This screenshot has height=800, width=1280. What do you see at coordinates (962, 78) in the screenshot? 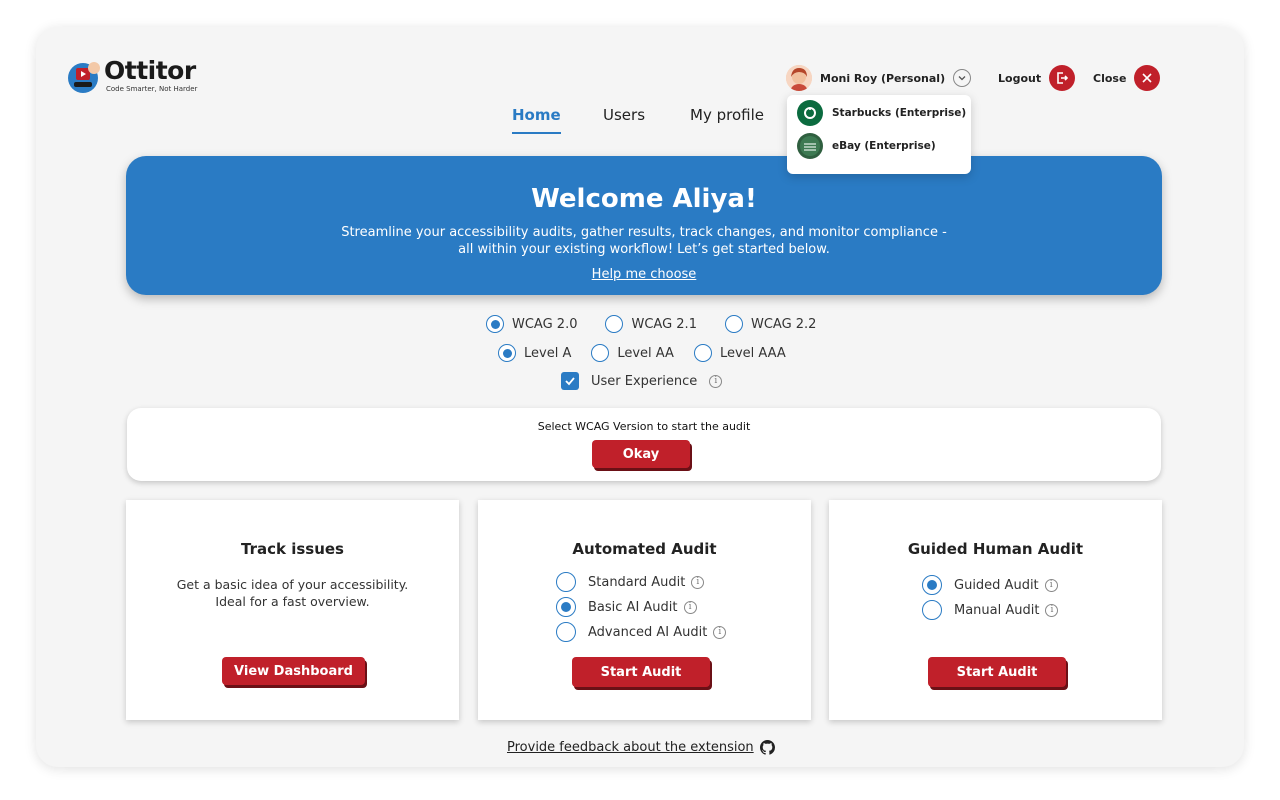
I see `chevron-down-icon` at bounding box center [962, 78].